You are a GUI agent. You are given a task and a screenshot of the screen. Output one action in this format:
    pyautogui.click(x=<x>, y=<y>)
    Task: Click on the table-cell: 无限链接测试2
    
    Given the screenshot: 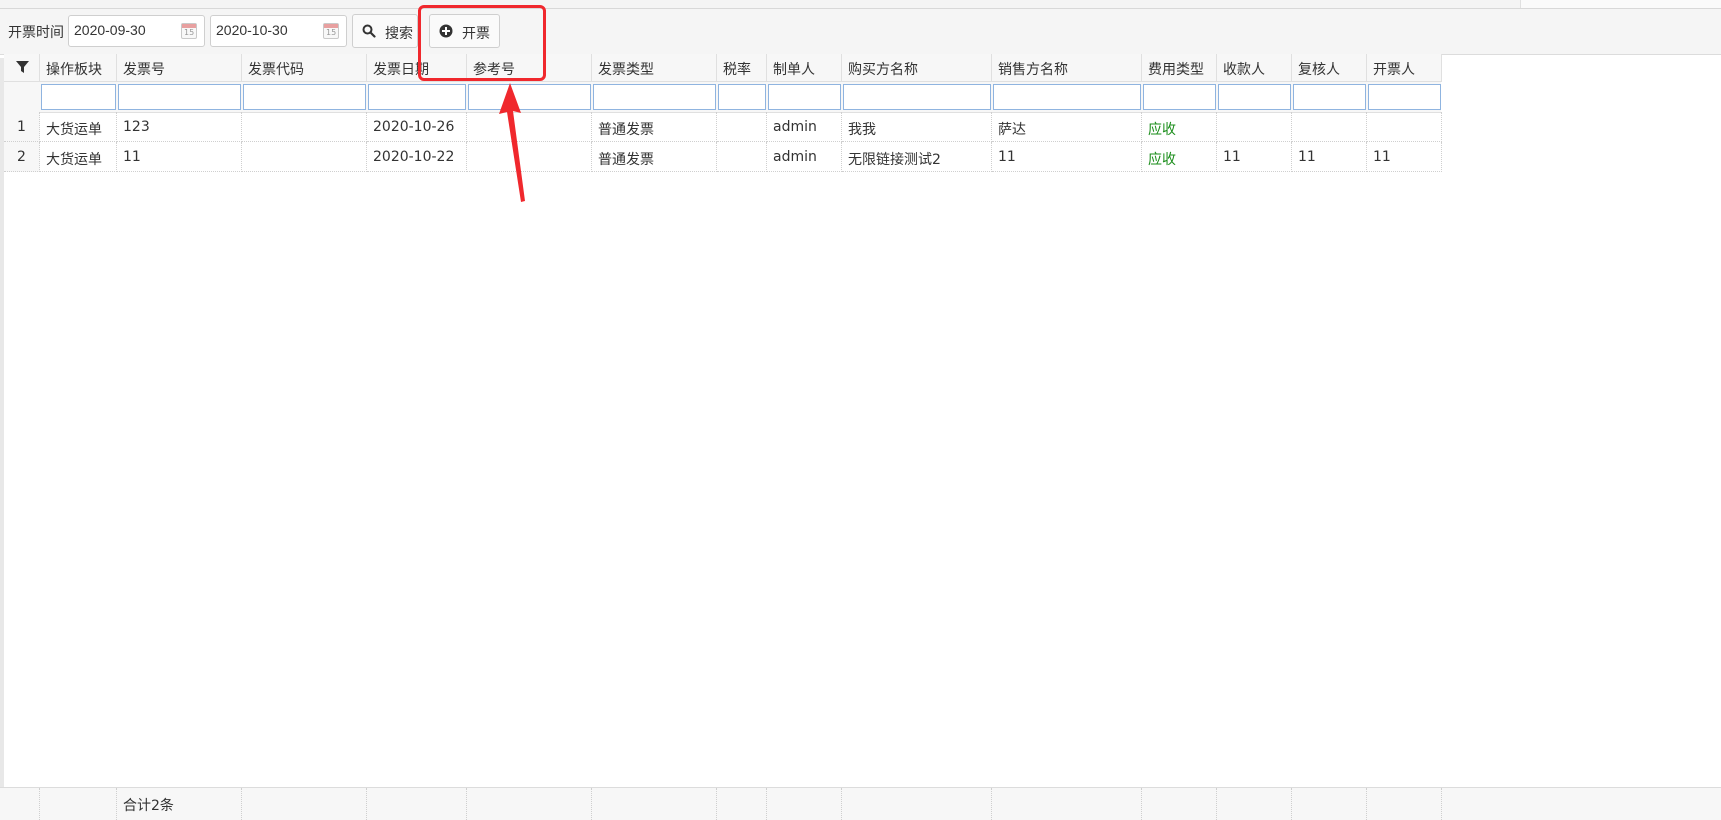 What is the action you would take?
    pyautogui.click(x=917, y=157)
    